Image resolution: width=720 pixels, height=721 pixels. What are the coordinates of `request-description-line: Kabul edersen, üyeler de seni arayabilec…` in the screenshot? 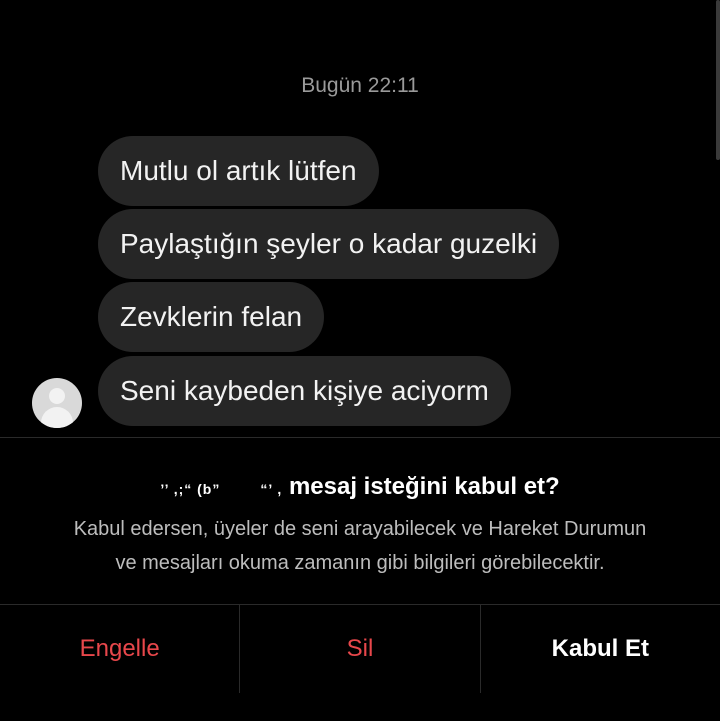 It's located at (360, 529).